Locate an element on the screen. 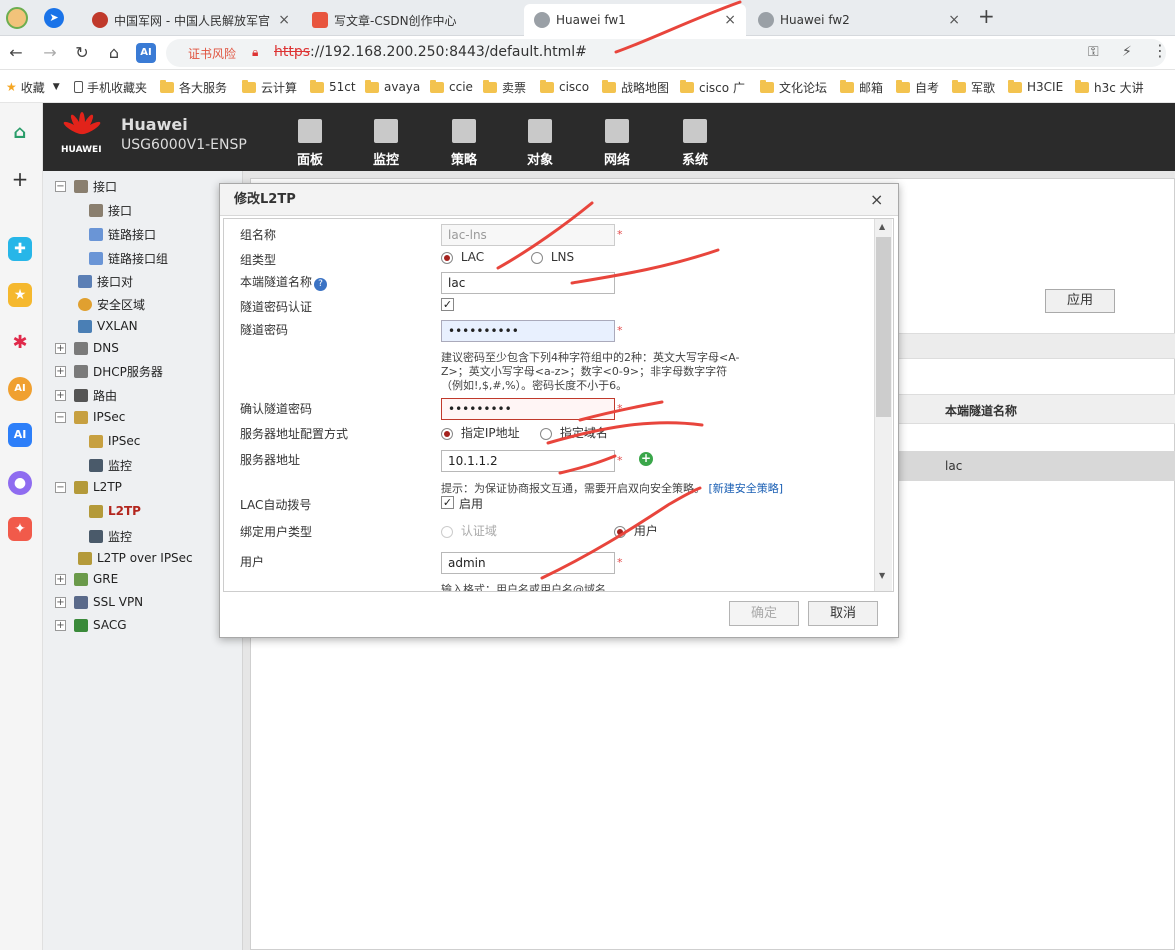 The height and width of the screenshot is (950, 1175). bookmark-item: 51ct is located at coordinates (333, 87).